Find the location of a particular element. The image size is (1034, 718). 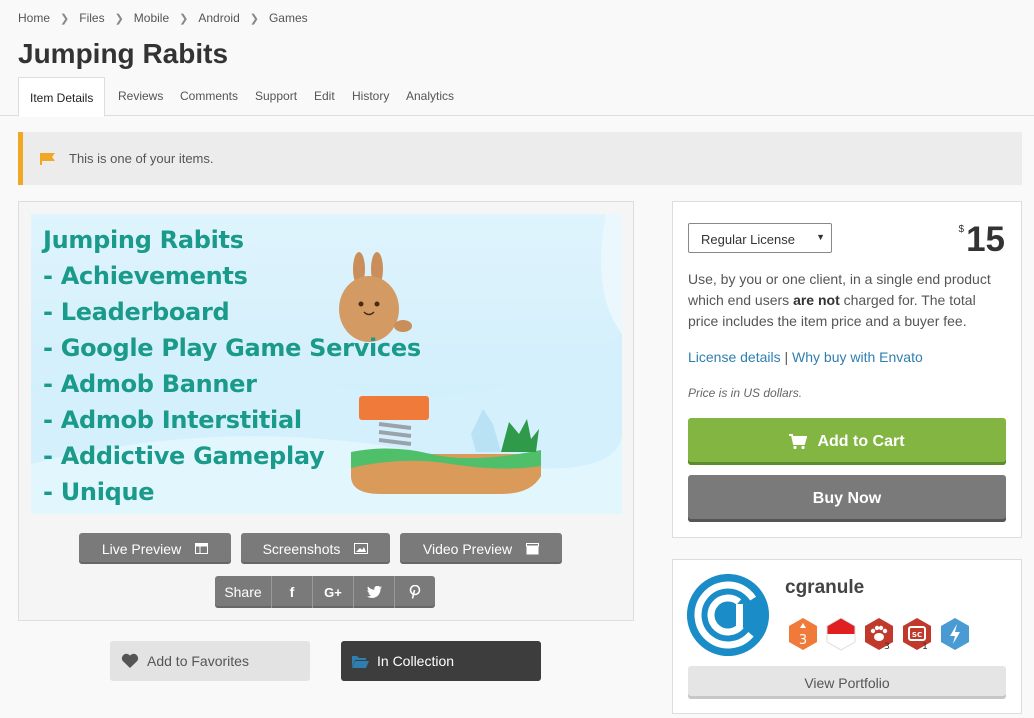

google-plus-icon: G+ is located at coordinates (333, 592).